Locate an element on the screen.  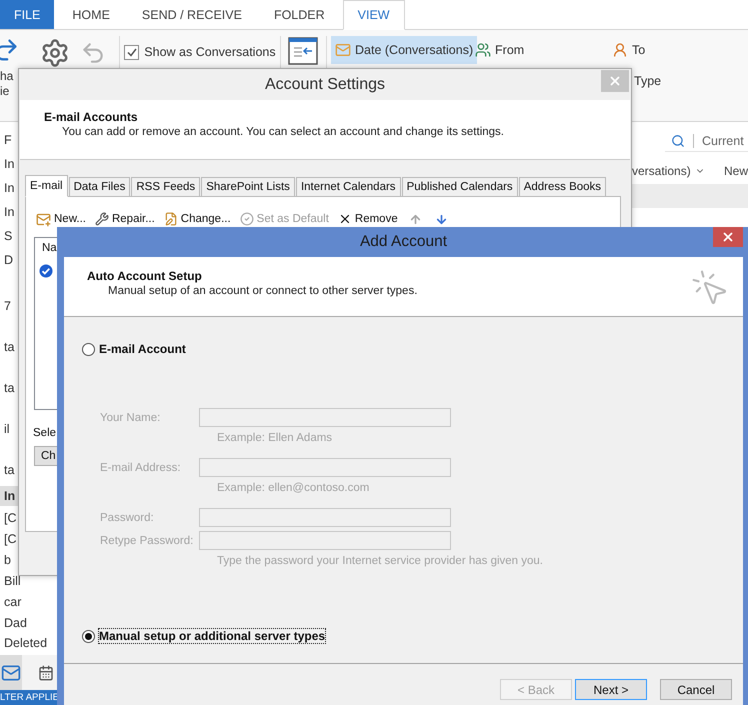
ribbon-label: ie is located at coordinates (5, 91).